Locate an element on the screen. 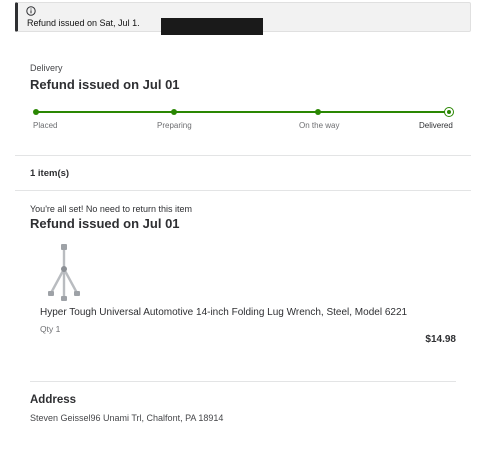 The width and height of the screenshot is (500, 466). step-dot-preparing is located at coordinates (174, 112).